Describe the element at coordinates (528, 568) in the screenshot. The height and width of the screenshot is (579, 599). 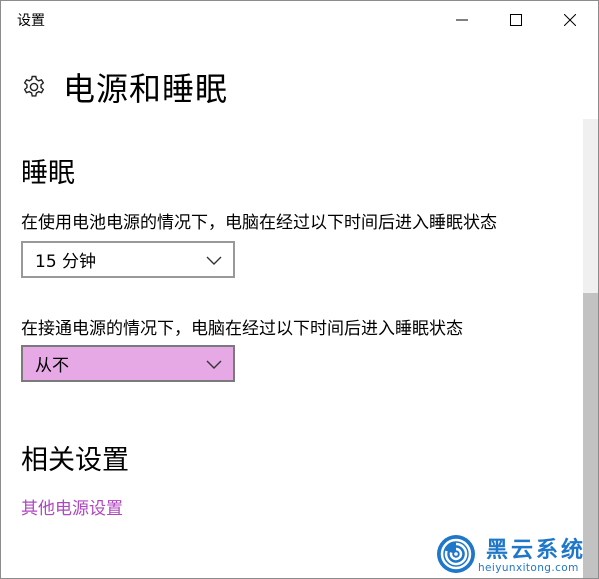
I see `watermark-url: heiyunxitong.com` at that location.